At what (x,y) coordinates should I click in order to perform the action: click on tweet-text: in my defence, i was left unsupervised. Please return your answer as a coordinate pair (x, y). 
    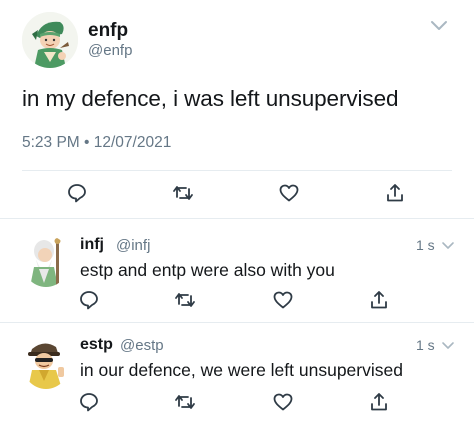
    Looking at the image, I should click on (210, 98).